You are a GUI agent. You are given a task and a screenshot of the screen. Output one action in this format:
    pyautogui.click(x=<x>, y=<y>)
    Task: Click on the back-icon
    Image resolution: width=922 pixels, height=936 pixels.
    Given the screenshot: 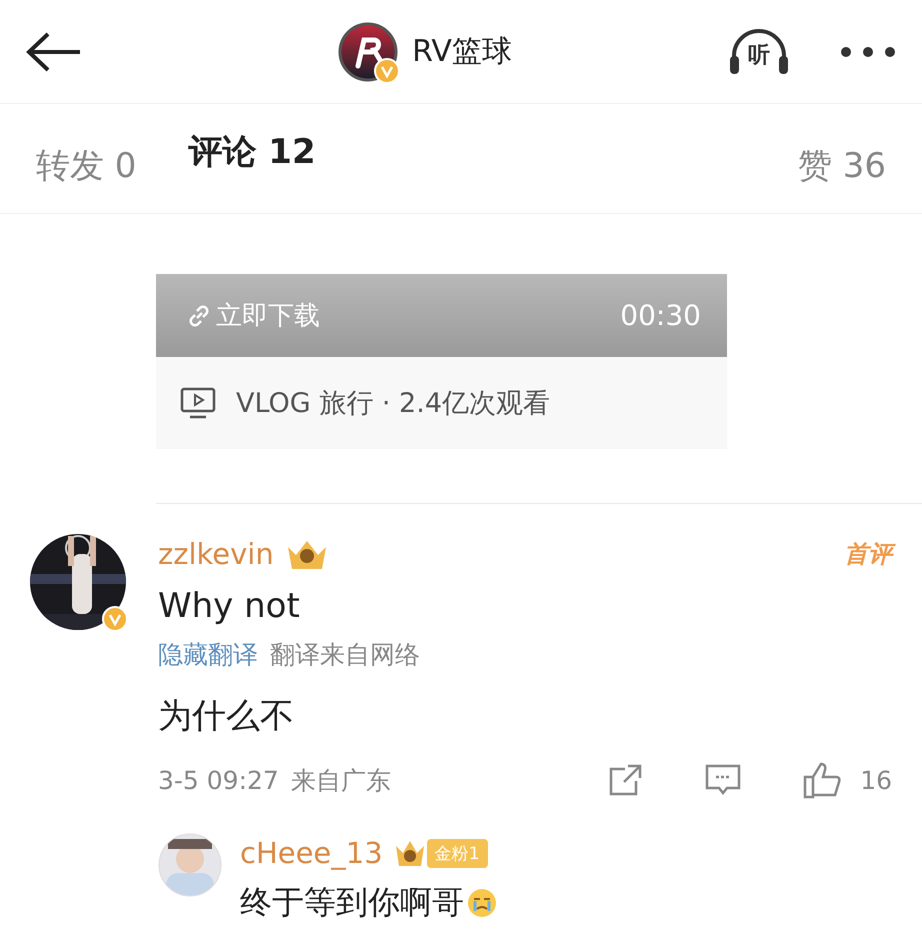 What is the action you would take?
    pyautogui.click(x=54, y=52)
    